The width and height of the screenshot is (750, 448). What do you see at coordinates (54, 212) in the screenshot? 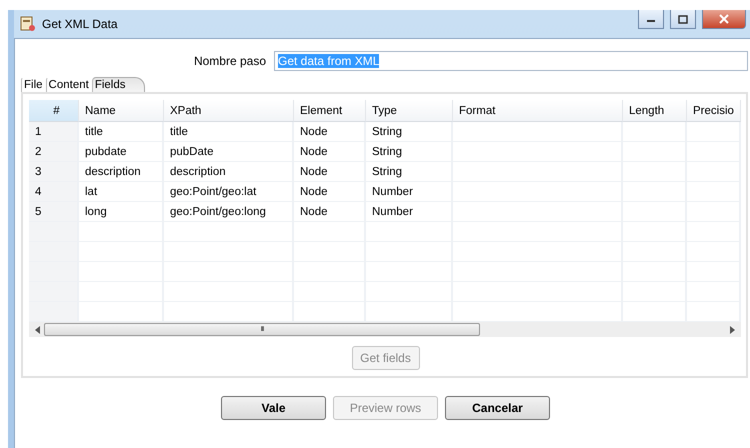
I see `row-number: 5` at bounding box center [54, 212].